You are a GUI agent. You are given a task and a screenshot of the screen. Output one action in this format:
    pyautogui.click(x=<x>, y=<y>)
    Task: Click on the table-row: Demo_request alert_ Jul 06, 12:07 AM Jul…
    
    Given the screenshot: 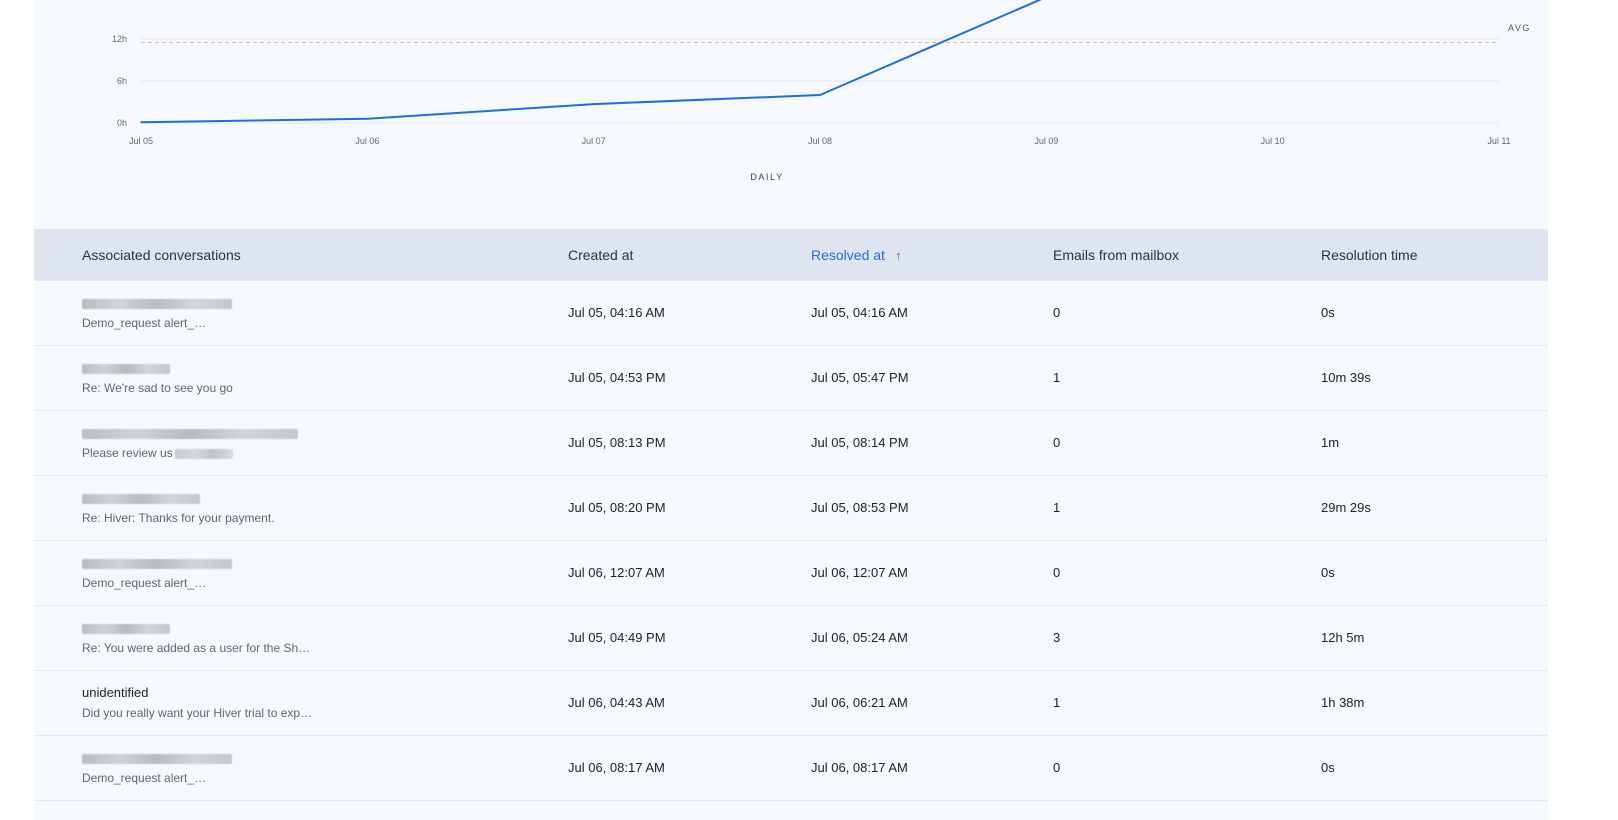 What is the action you would take?
    pyautogui.click(x=791, y=573)
    